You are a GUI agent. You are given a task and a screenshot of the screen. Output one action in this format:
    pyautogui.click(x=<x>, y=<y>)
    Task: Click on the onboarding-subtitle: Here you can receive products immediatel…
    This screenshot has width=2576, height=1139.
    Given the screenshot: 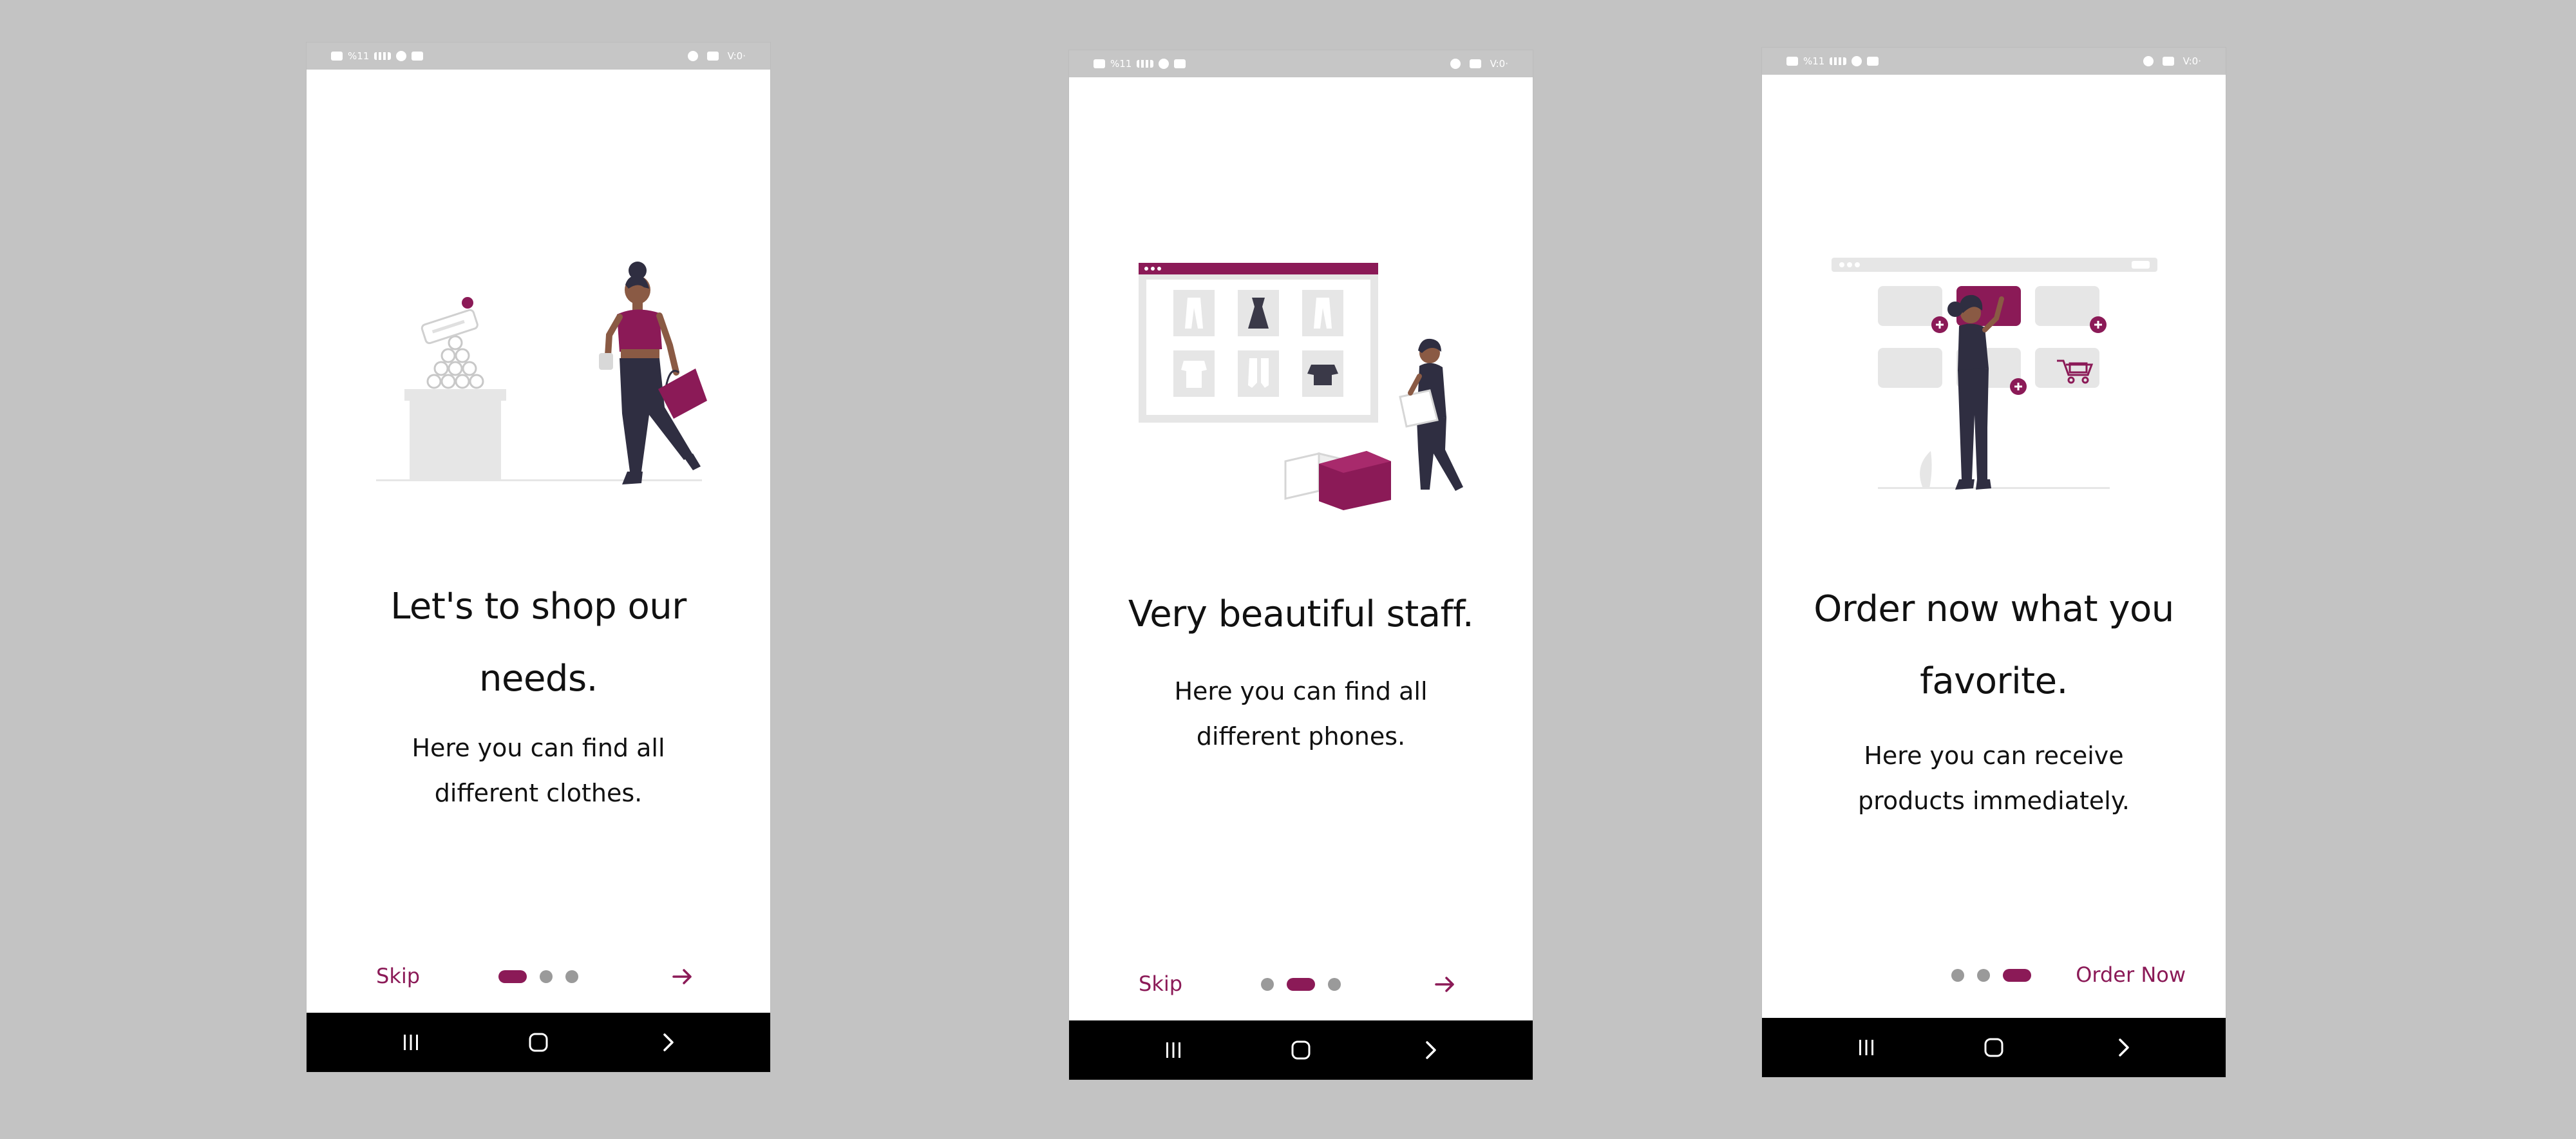 What is the action you would take?
    pyautogui.click(x=1994, y=778)
    